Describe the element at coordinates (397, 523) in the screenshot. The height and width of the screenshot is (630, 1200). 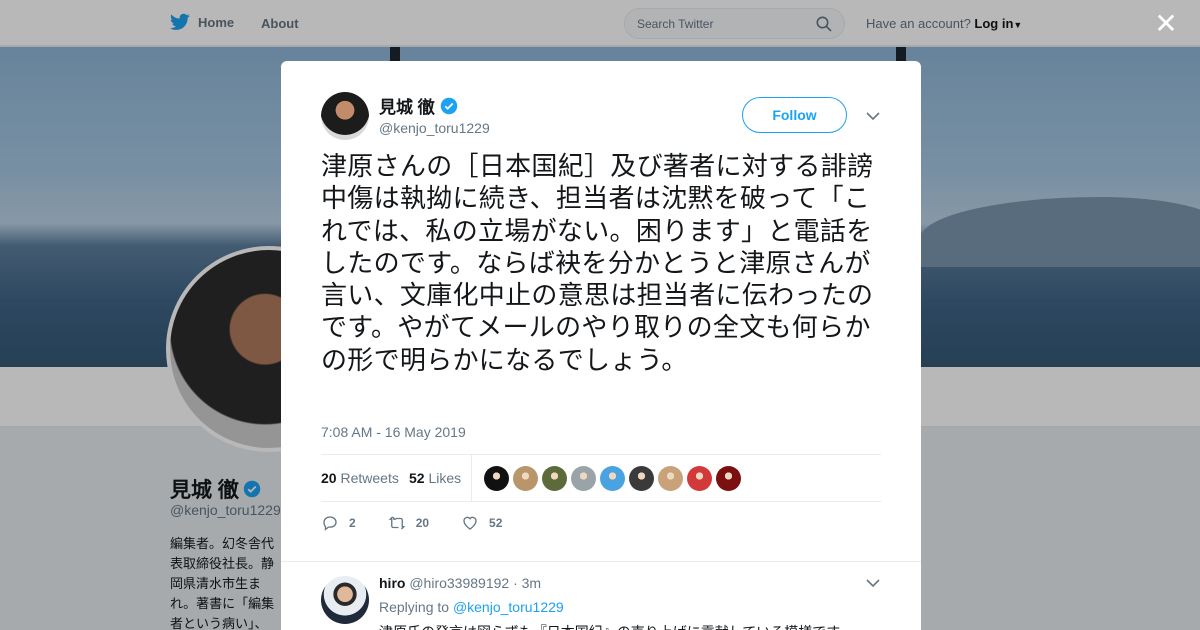
I see `retweet-icon` at that location.